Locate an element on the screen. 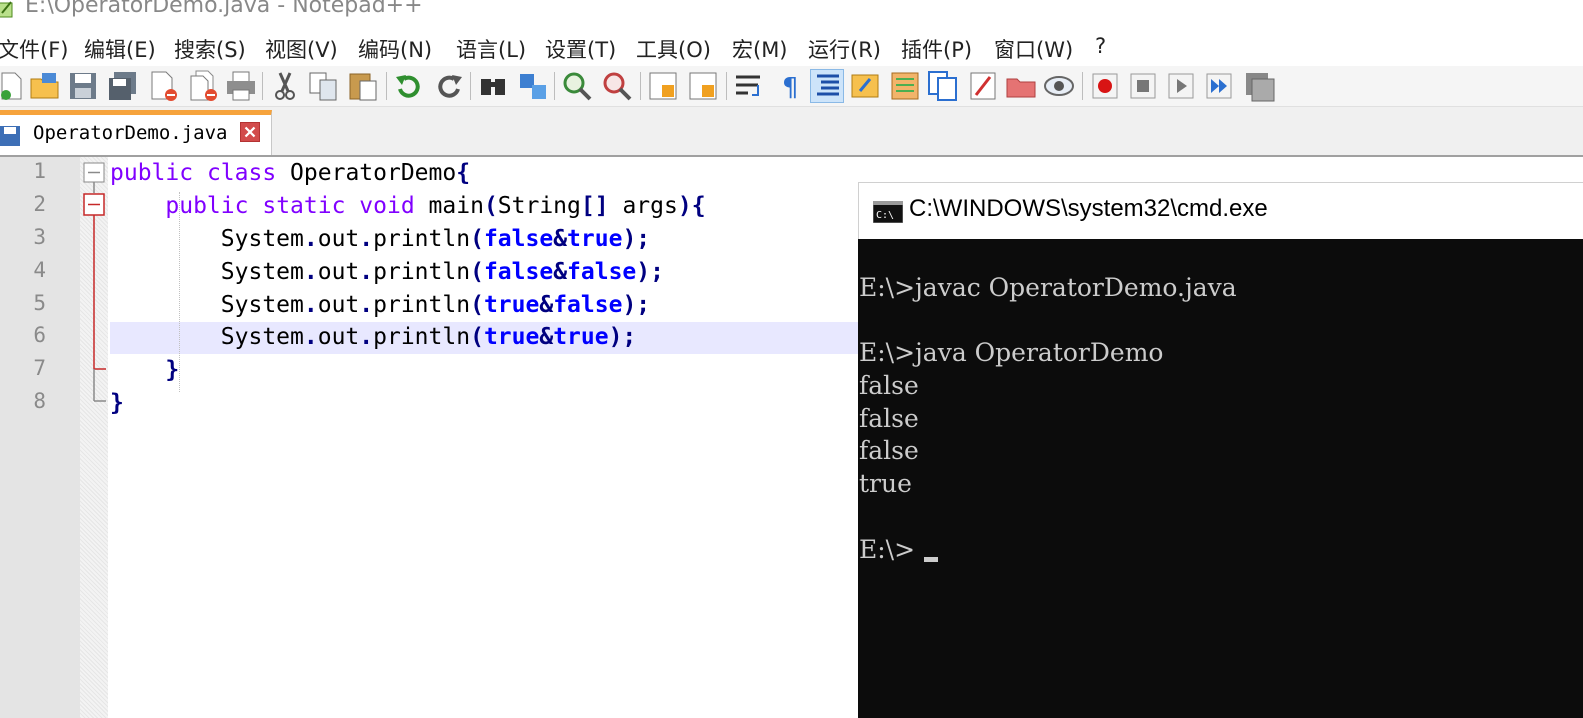 This screenshot has width=1583, height=718. cut-icon is located at coordinates (285, 86).